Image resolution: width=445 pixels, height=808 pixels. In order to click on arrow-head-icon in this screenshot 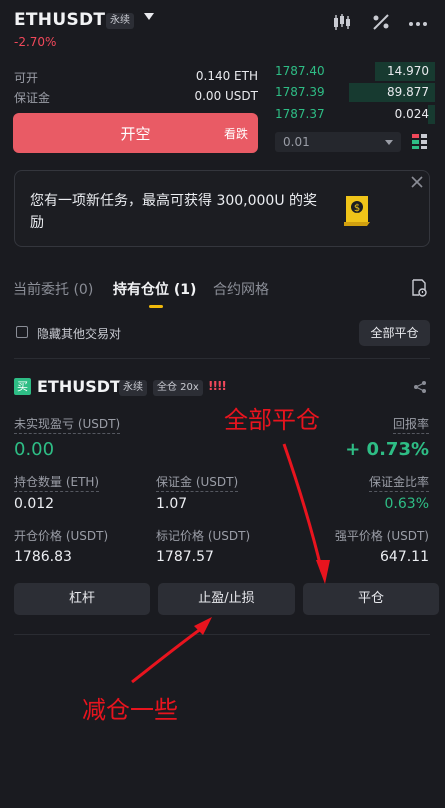, I will do `click(323, 572)`.